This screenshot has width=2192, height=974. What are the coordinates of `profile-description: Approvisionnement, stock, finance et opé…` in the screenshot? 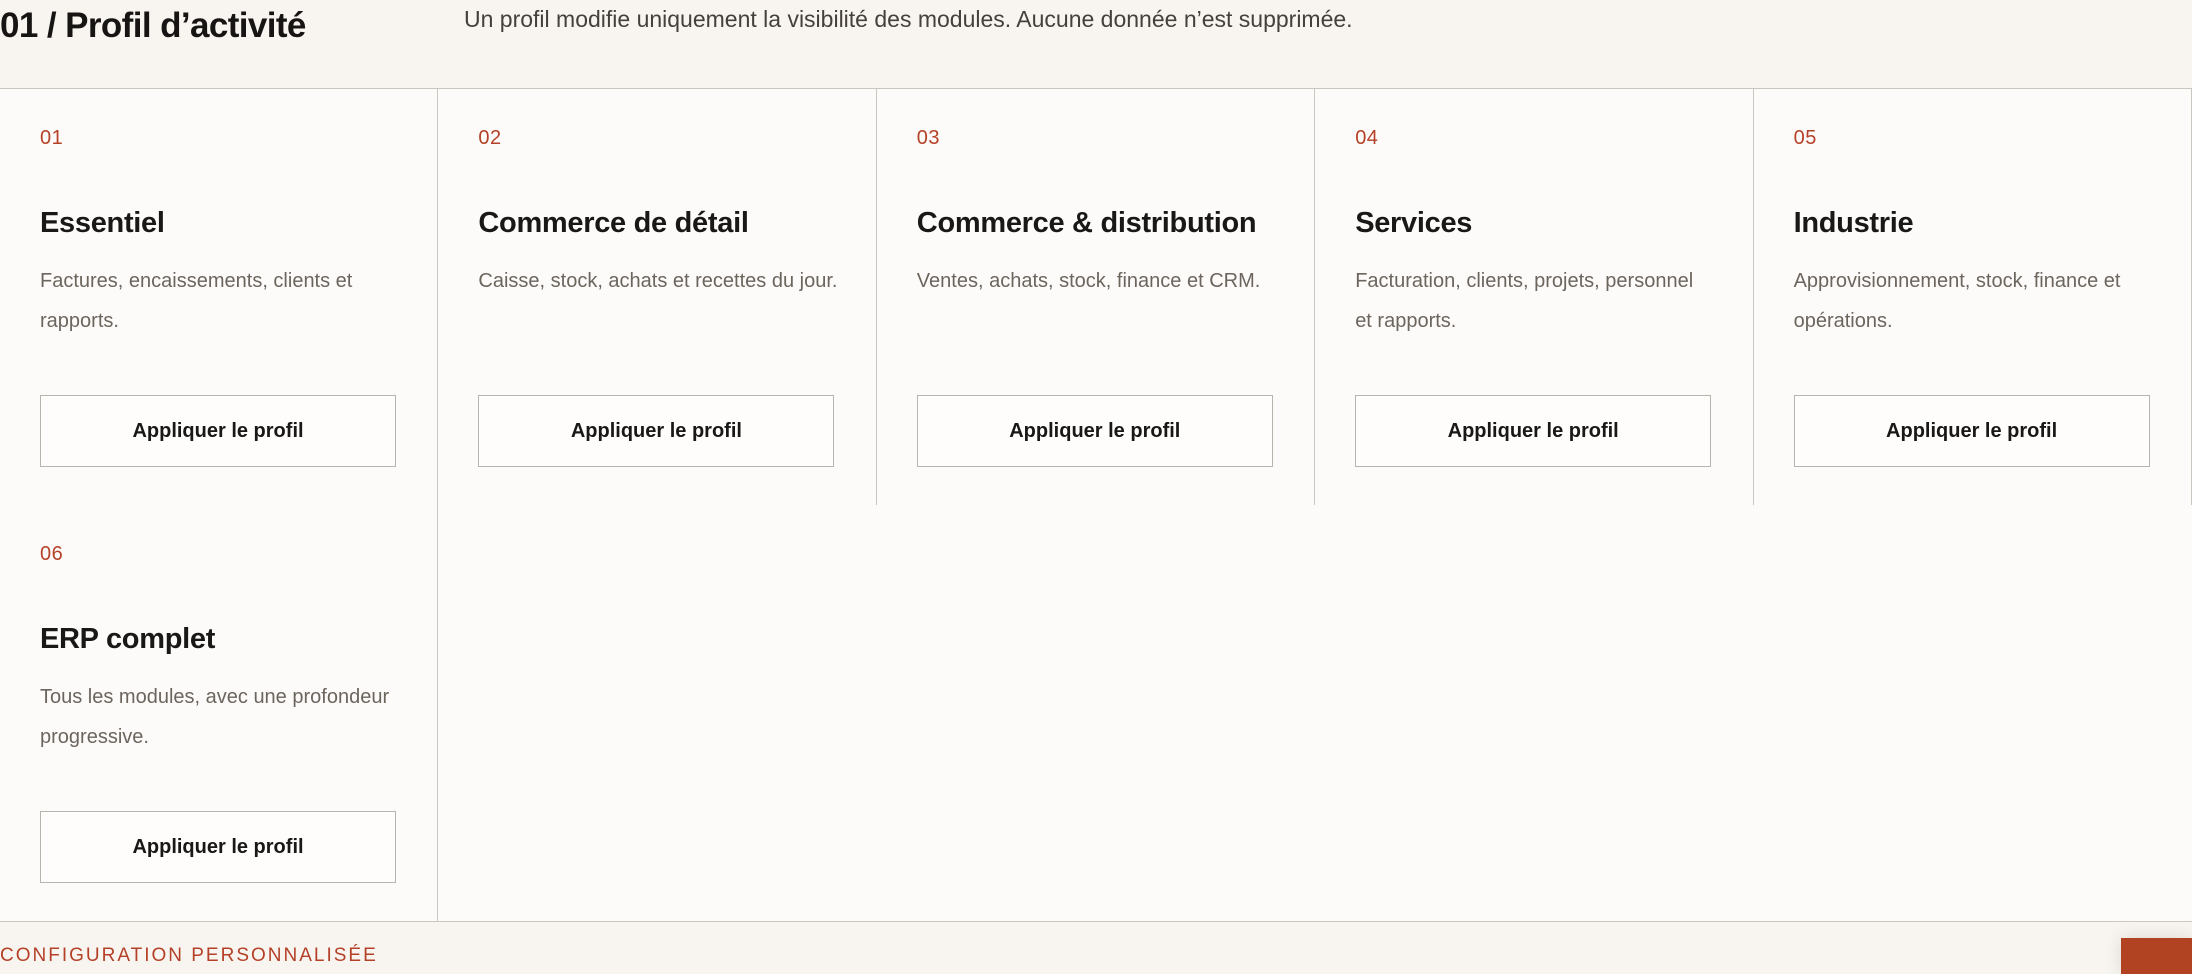 It's located at (1957, 301).